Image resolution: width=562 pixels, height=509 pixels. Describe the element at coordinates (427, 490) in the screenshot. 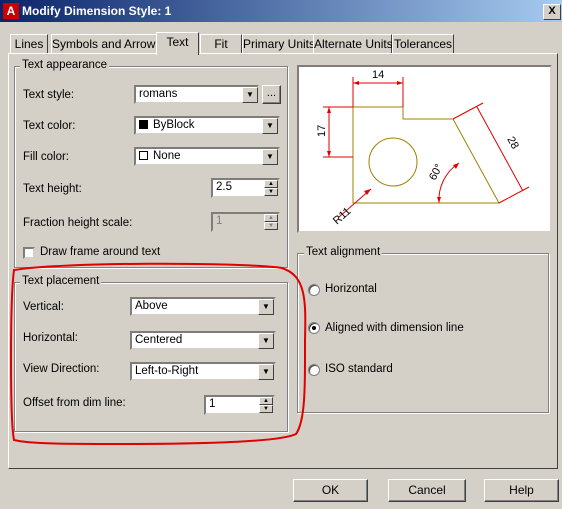

I see `cancel-button: Cancel` at that location.